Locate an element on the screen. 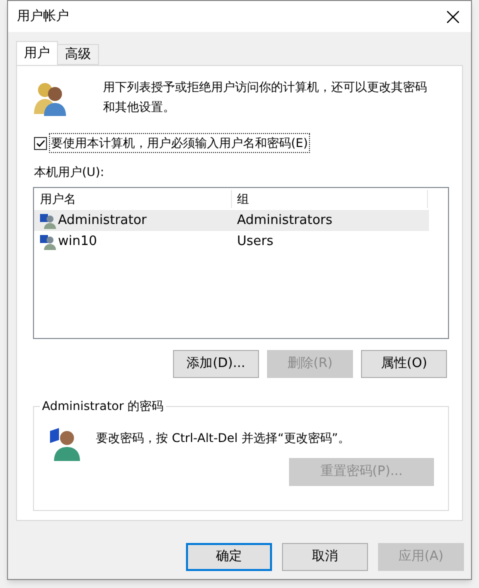 The image size is (479, 588). dialog-button: 属性(O) is located at coordinates (404, 364).